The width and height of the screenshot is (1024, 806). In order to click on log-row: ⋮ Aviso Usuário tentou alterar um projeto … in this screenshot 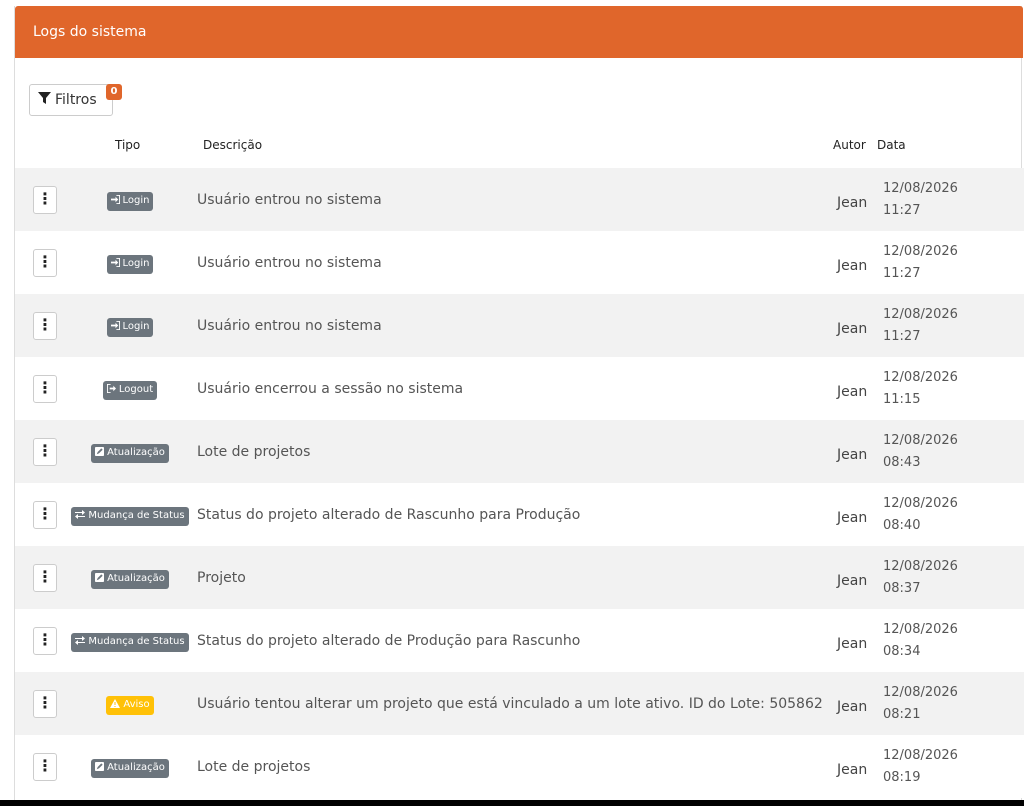, I will do `click(519, 703)`.